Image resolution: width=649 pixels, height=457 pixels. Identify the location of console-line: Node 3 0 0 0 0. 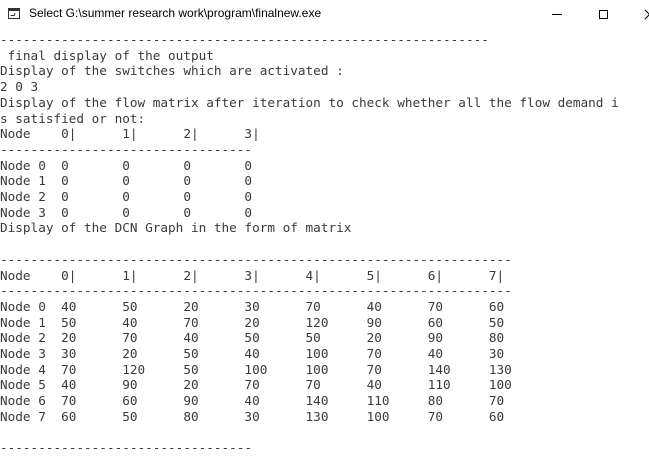
(126, 212).